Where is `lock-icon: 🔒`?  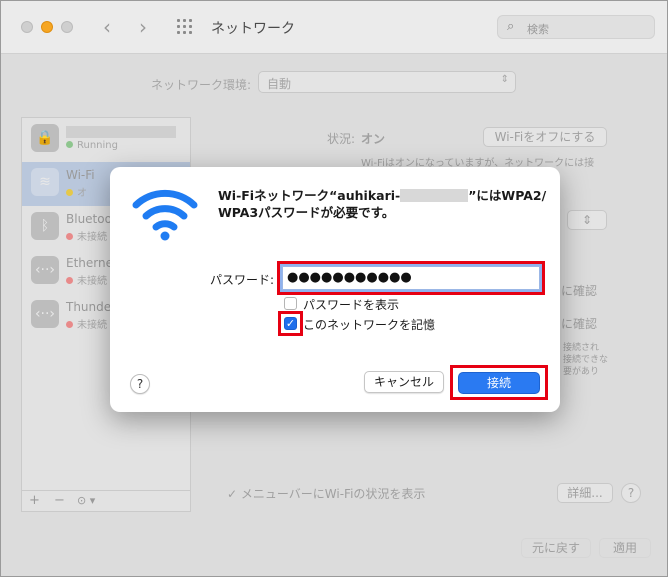 lock-icon: 🔒 is located at coordinates (45, 138).